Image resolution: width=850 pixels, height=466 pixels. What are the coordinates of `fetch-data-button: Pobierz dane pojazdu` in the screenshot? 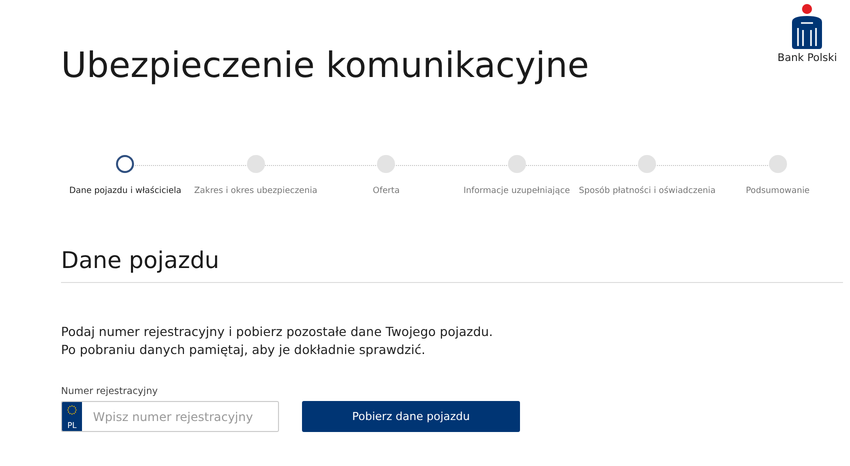 It's located at (411, 416).